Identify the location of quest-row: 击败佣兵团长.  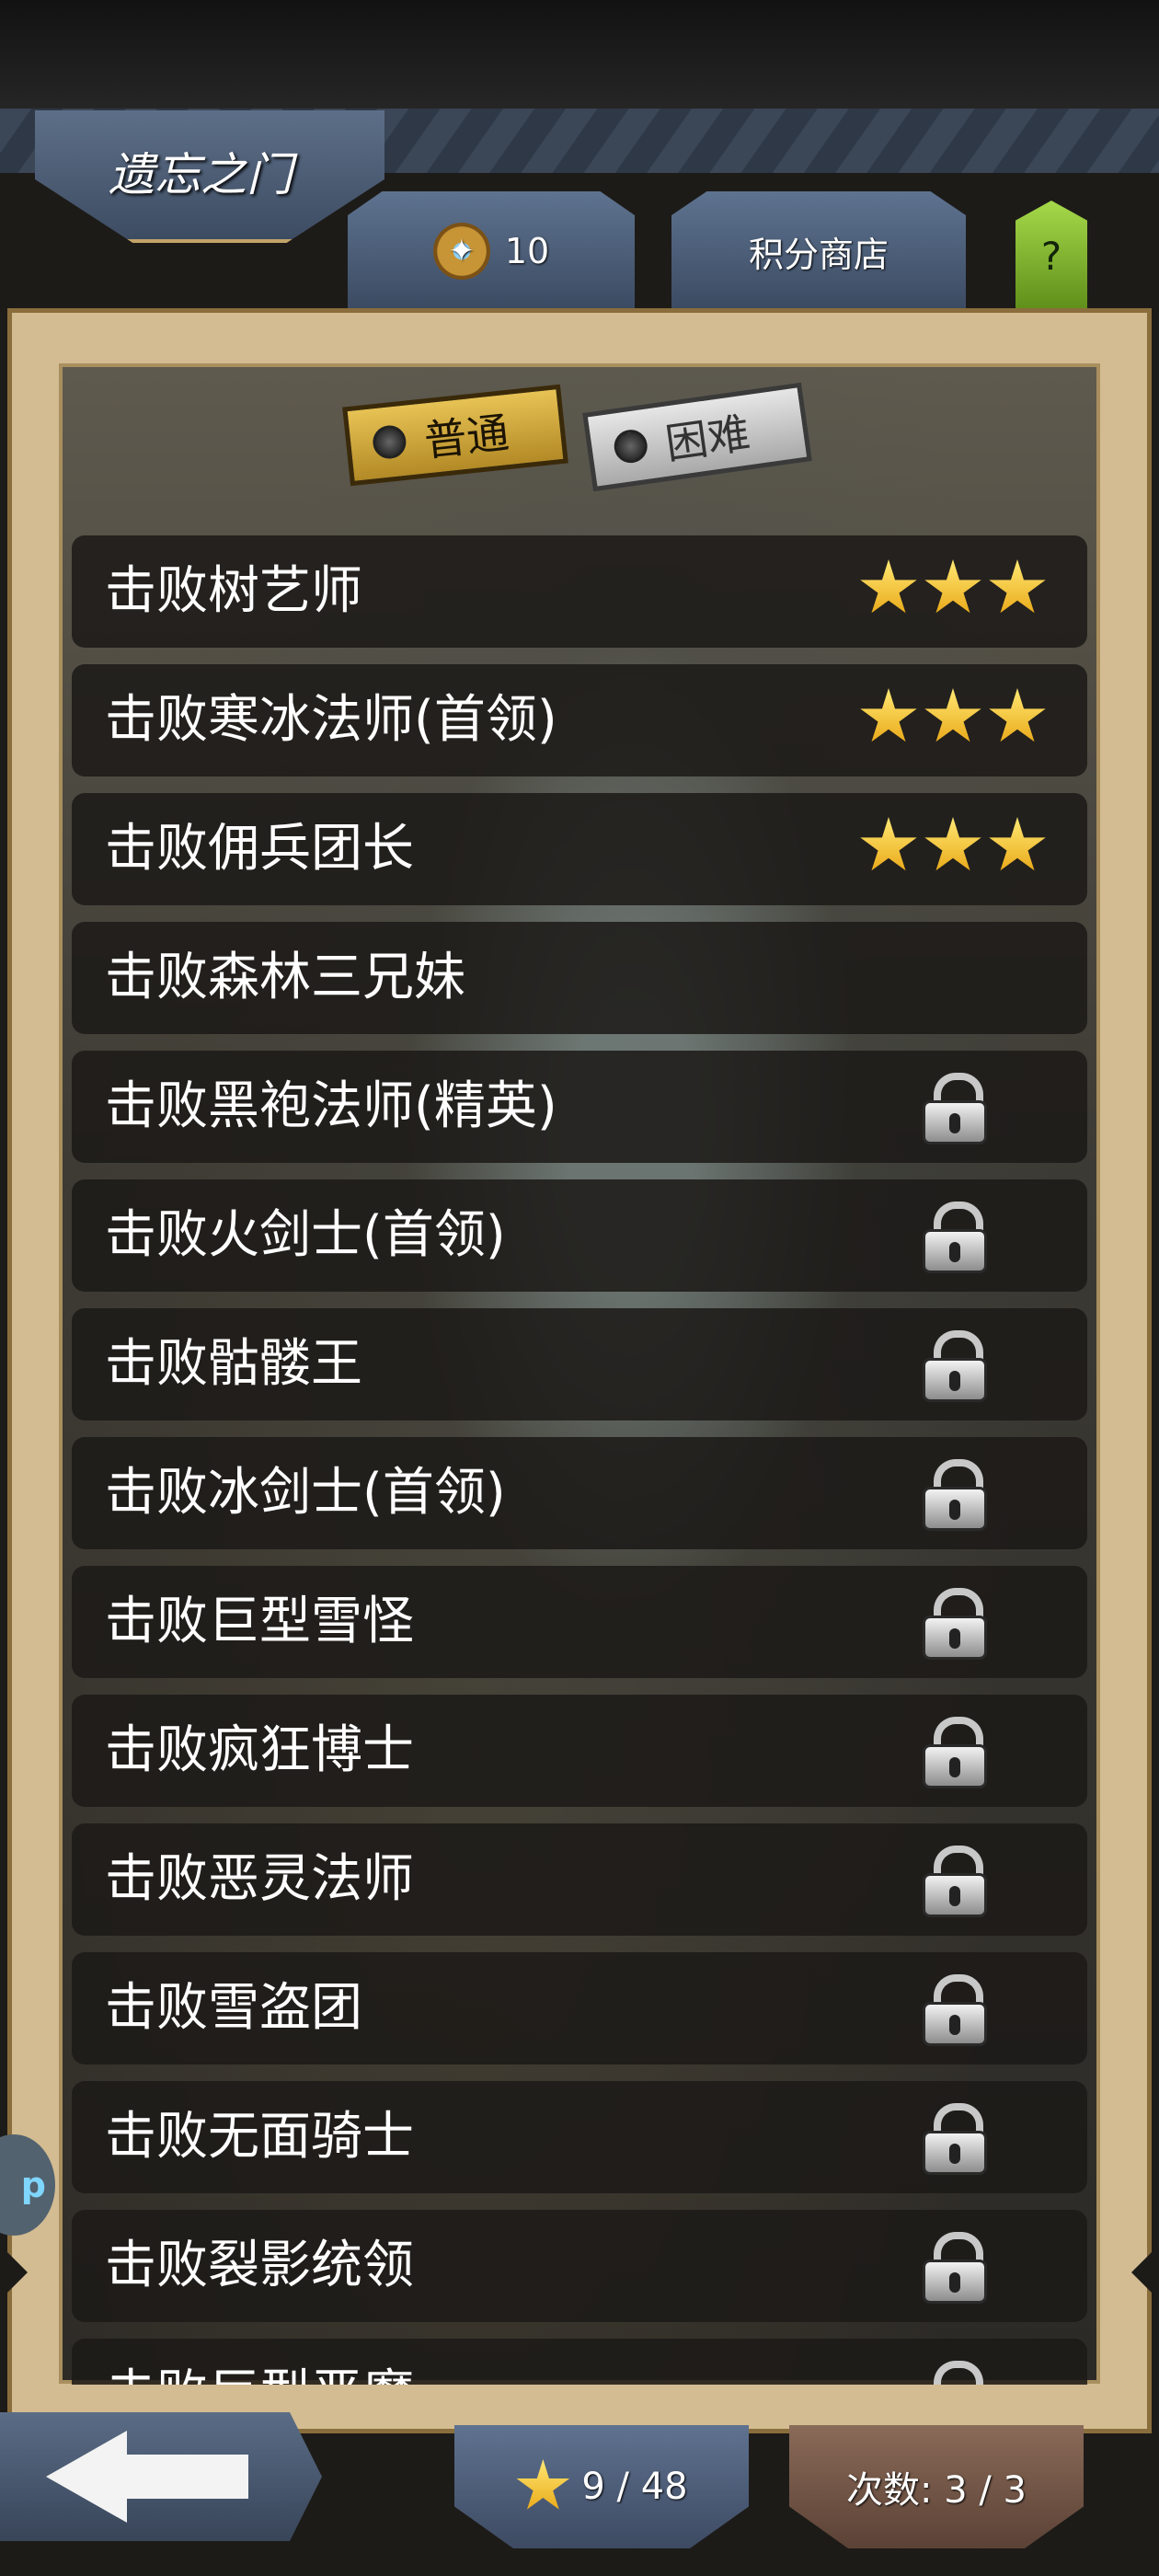
(579, 849).